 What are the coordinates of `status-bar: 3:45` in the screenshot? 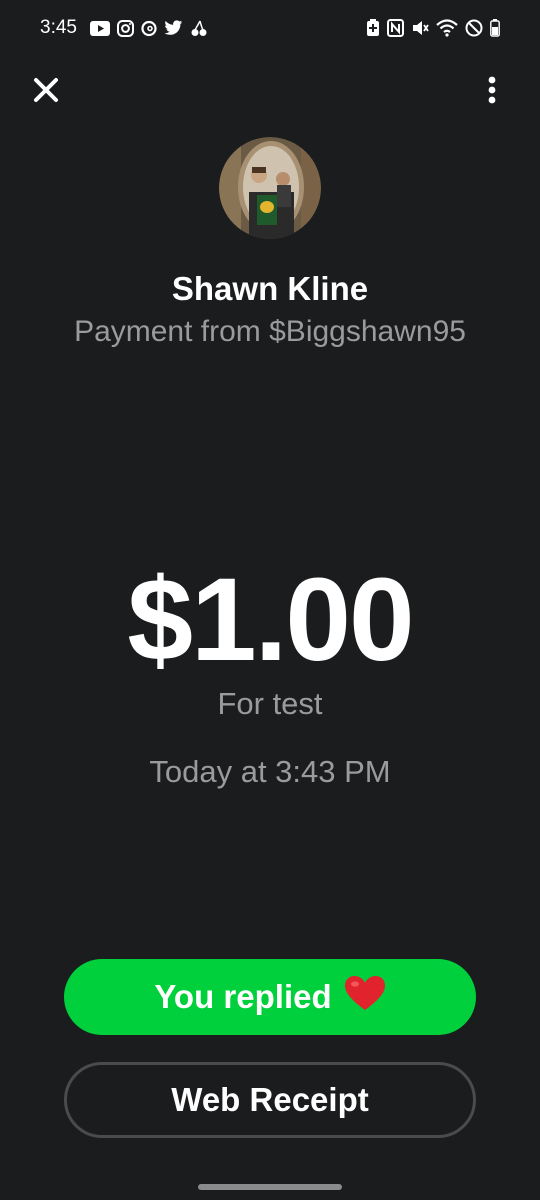 It's located at (270, 28).